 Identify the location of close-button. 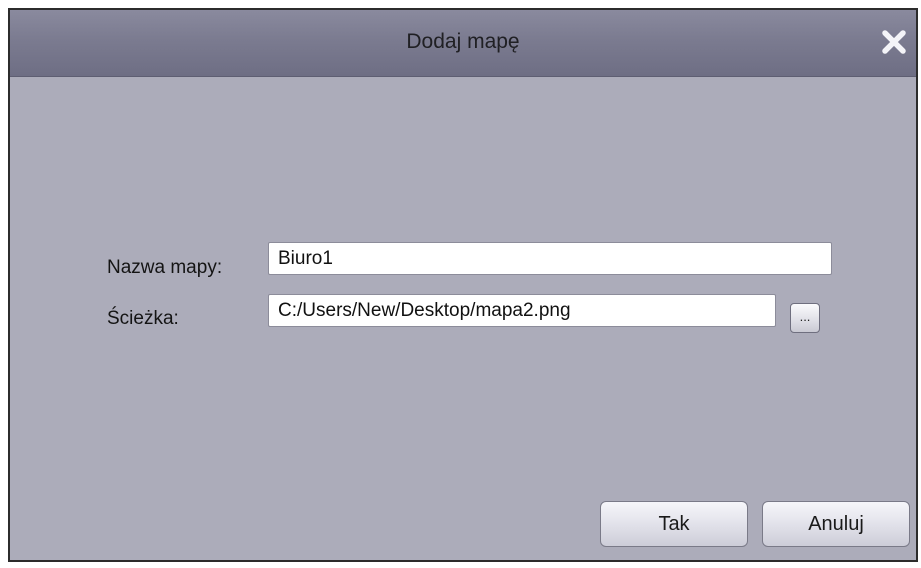
(894, 42).